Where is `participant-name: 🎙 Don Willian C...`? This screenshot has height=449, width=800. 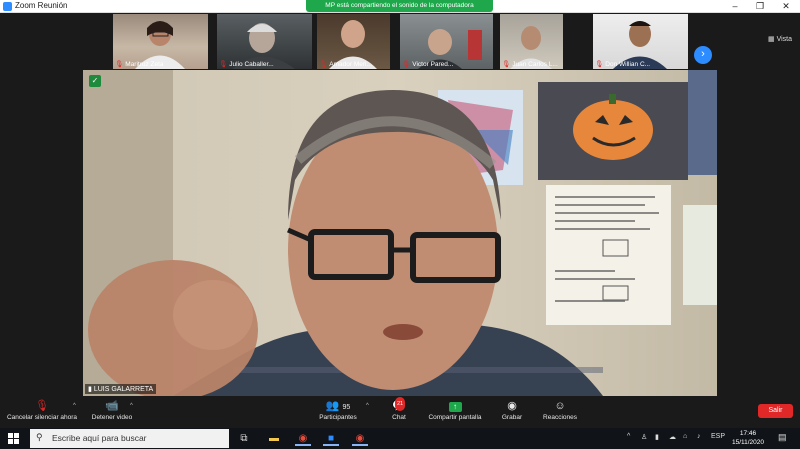
participant-name: 🎙 Don Willian C... is located at coordinates (623, 64).